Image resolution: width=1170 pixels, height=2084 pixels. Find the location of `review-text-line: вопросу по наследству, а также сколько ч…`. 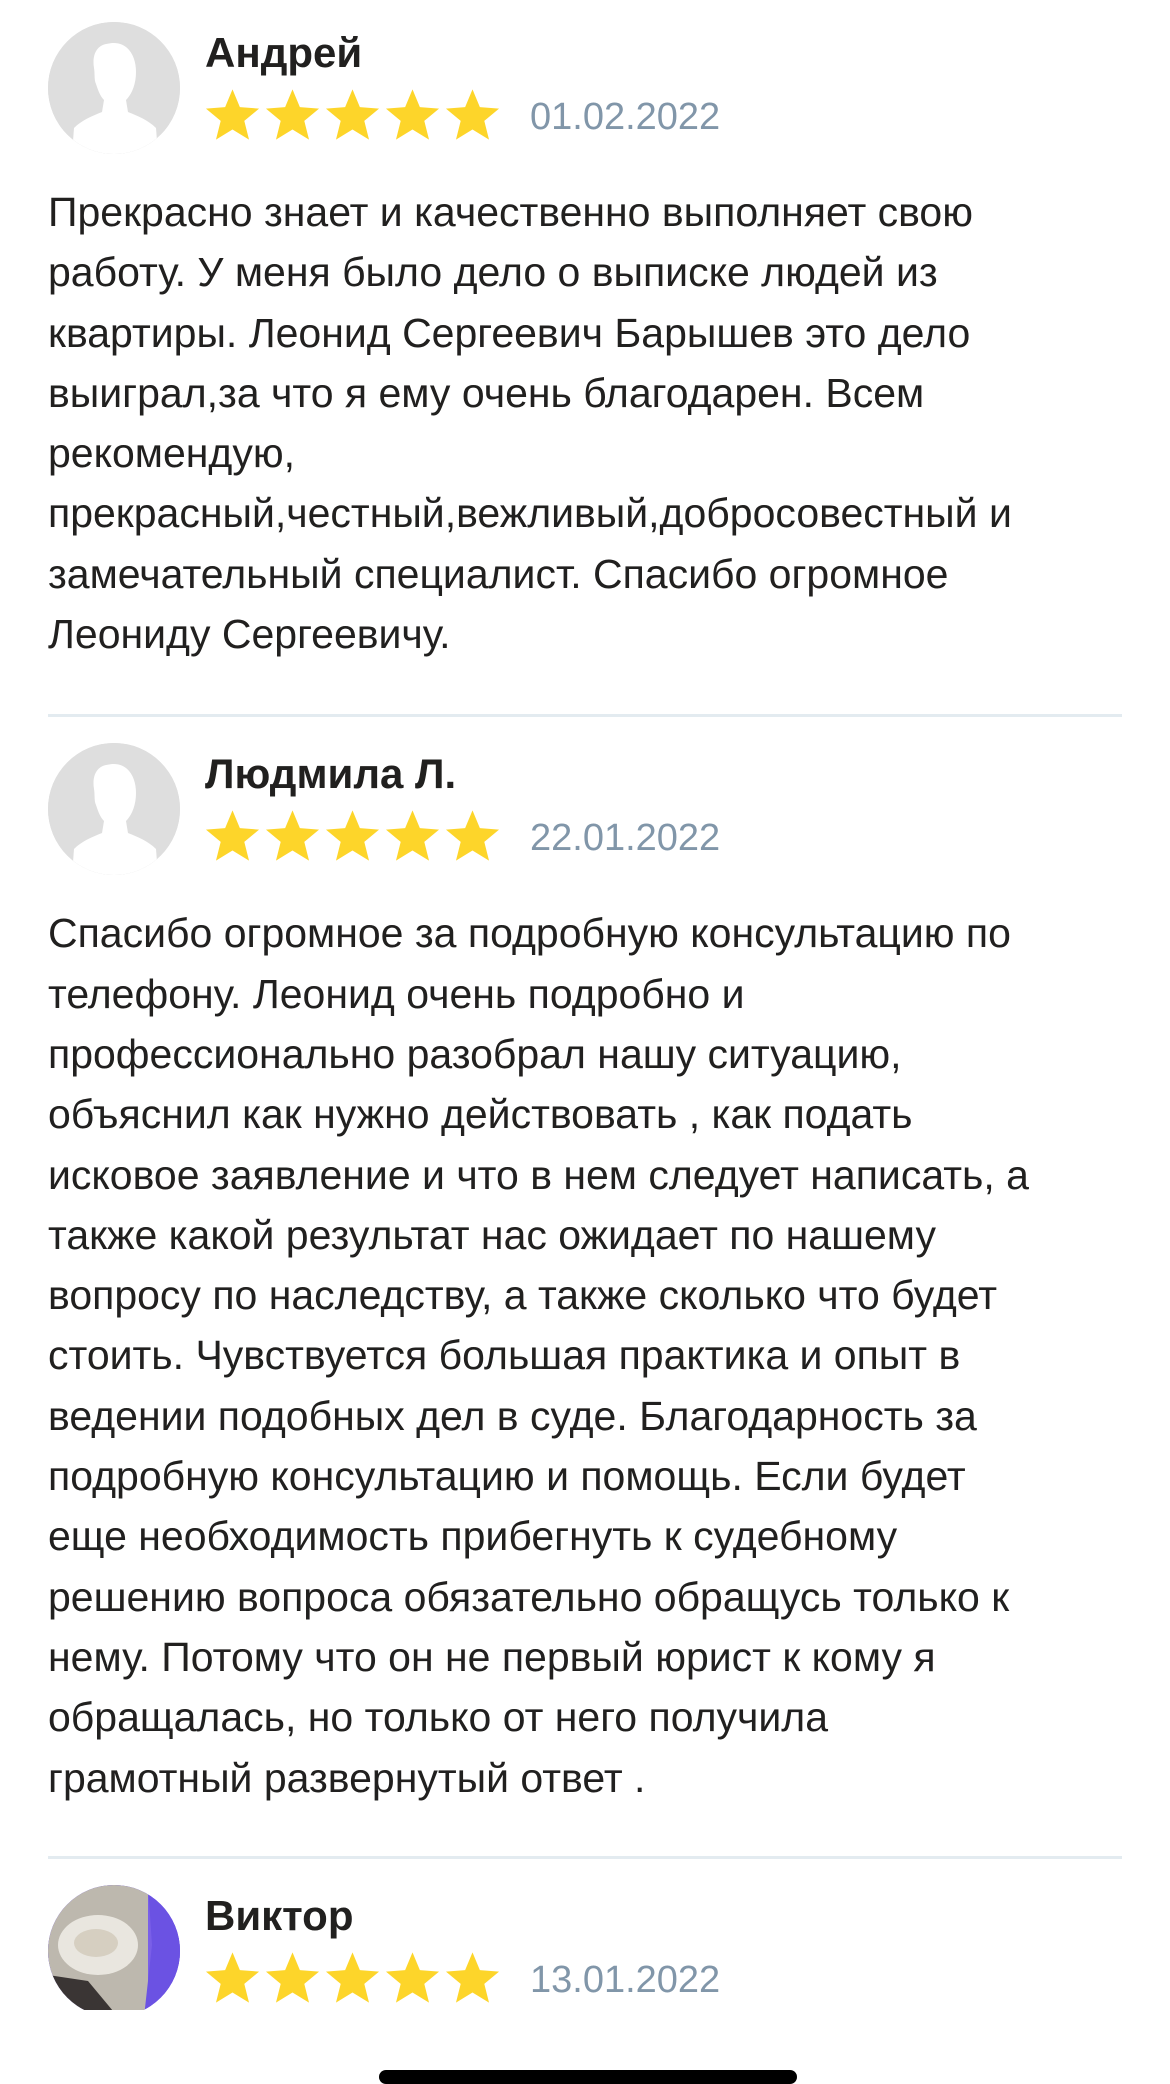

review-text-line: вопросу по наследству, а также сколько ч… is located at coordinates (523, 1295).